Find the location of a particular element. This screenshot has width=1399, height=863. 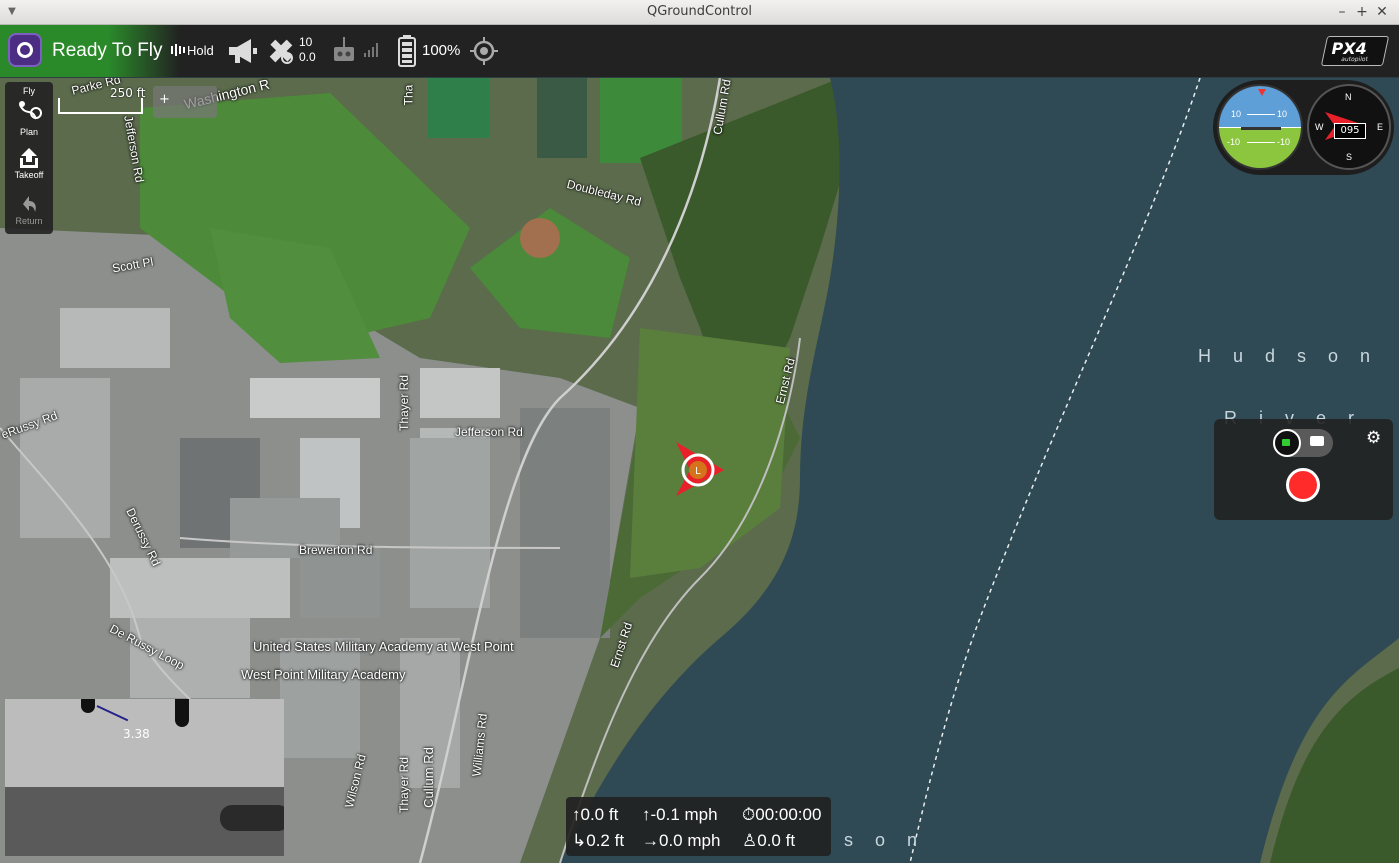

camera-panel: ⚙ is located at coordinates (1303, 469).